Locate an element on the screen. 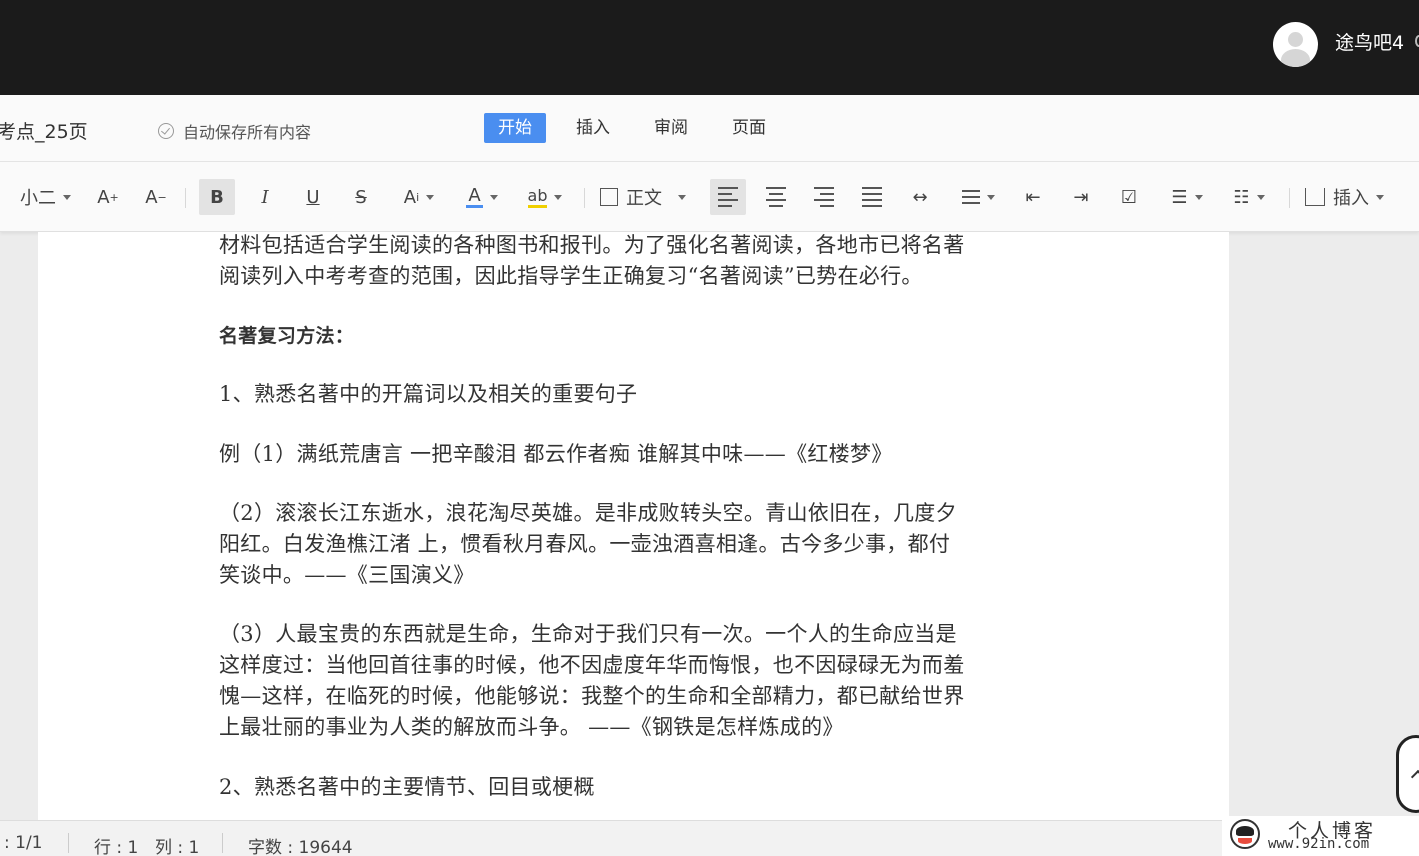 The image size is (1419, 856). align-left-icon is located at coordinates (728, 197).